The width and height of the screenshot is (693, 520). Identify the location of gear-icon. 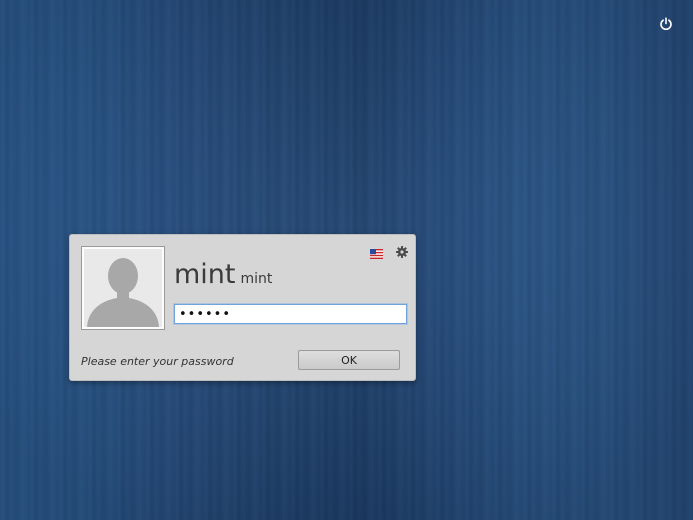
(402, 250).